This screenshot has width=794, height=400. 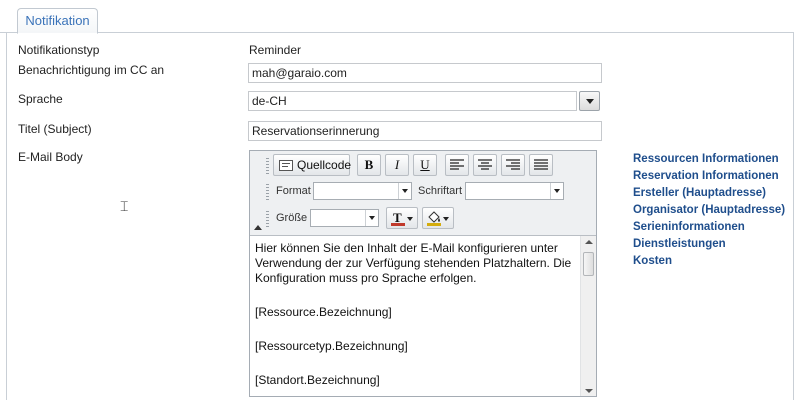 What do you see at coordinates (293, 191) in the screenshot?
I see `format-label: Format` at bounding box center [293, 191].